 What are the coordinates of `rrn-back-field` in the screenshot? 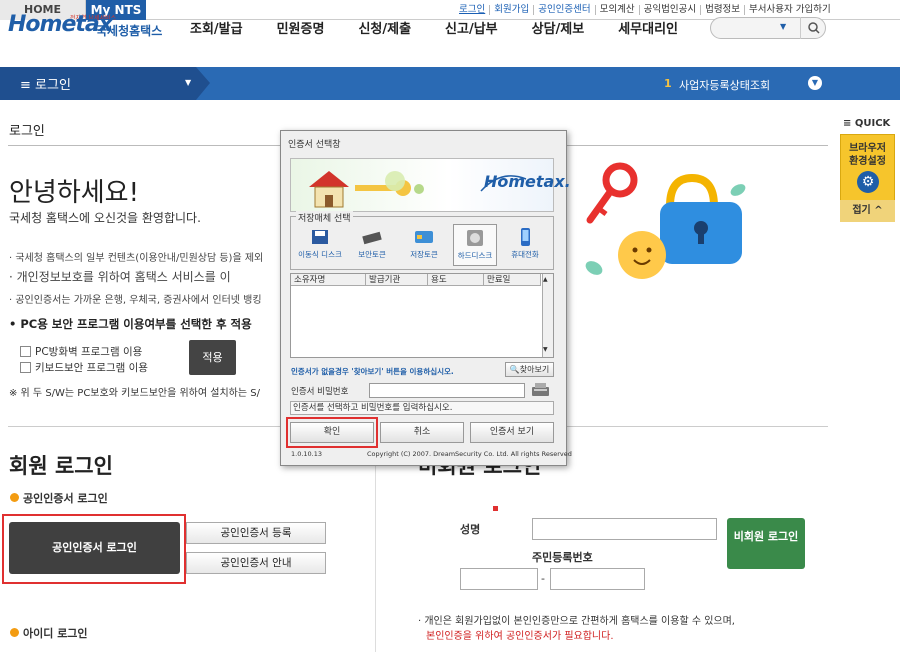 It's located at (597, 579).